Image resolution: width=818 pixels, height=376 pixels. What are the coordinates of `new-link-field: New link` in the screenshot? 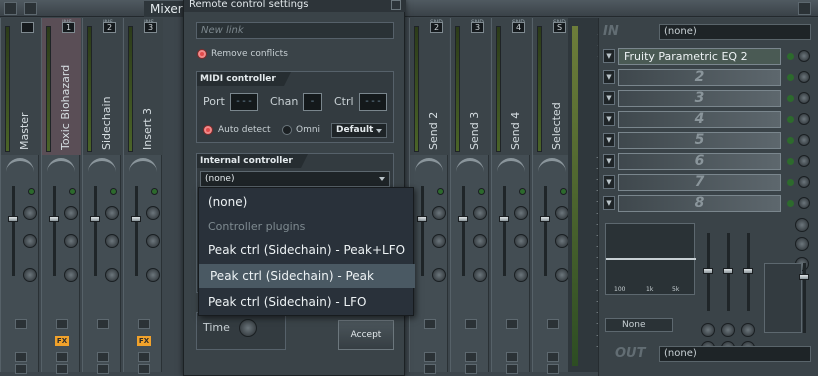 It's located at (295, 30).